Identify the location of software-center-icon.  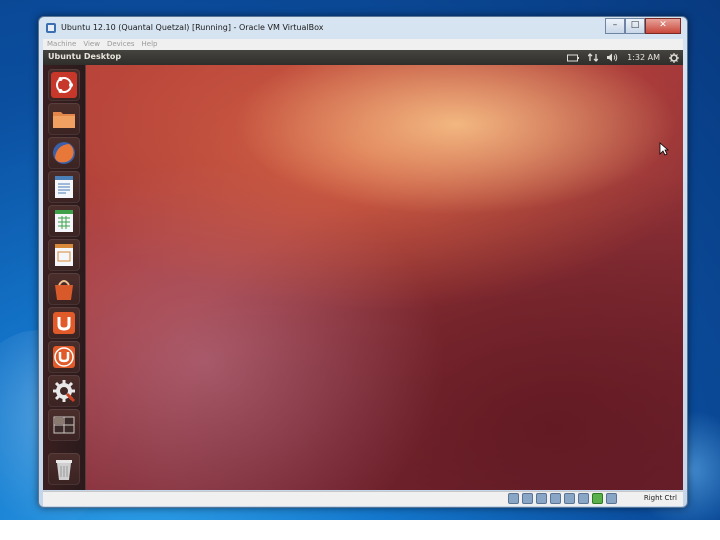
(64, 289).